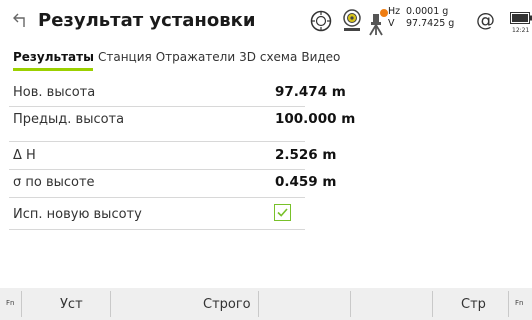  Describe the element at coordinates (266, 156) in the screenshot. I see `row-delta-h: Δ H 2.526 m` at that location.